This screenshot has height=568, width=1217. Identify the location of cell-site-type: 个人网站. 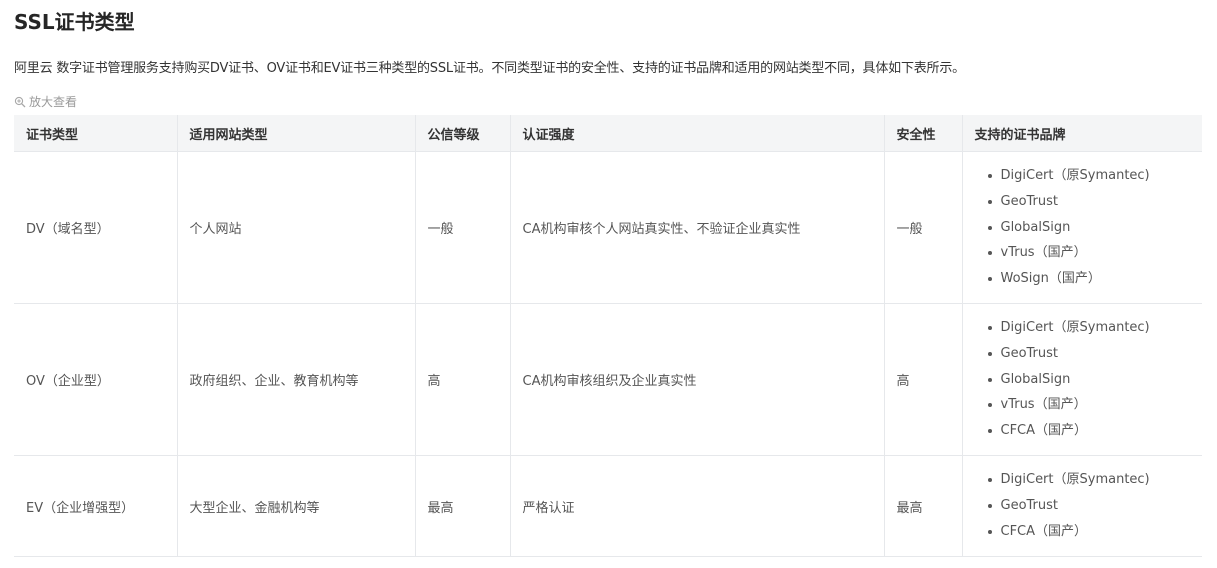
(296, 227).